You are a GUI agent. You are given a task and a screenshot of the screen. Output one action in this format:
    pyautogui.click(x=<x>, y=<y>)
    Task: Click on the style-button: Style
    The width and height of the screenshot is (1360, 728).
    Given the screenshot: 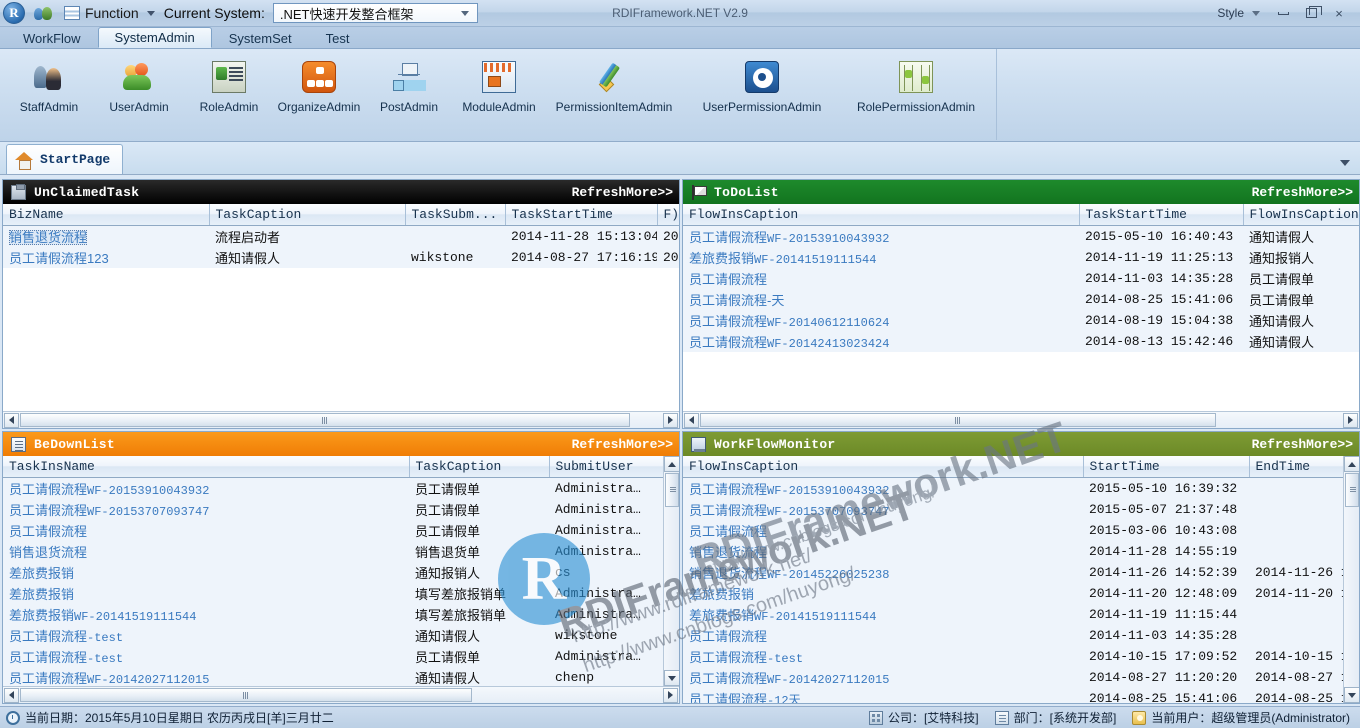 What is the action you would take?
    pyautogui.click(x=1230, y=13)
    